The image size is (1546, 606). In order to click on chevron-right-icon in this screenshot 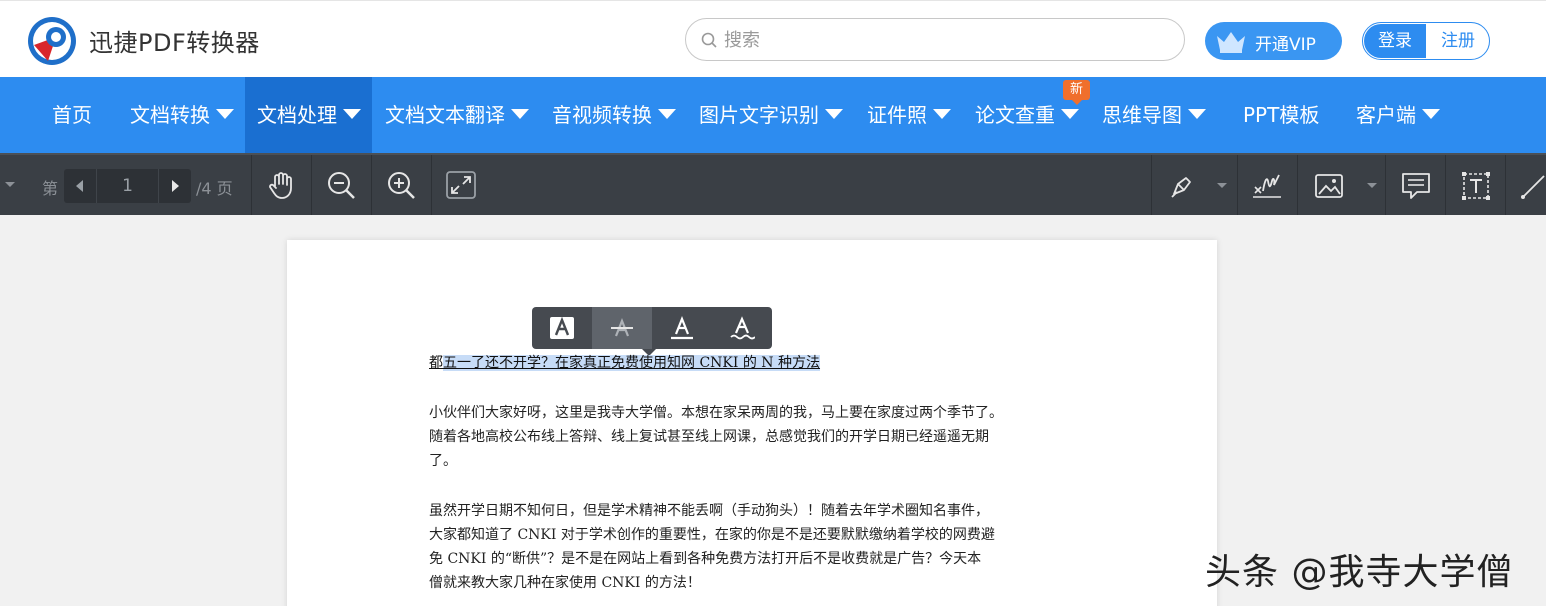, I will do `click(175, 186)`.